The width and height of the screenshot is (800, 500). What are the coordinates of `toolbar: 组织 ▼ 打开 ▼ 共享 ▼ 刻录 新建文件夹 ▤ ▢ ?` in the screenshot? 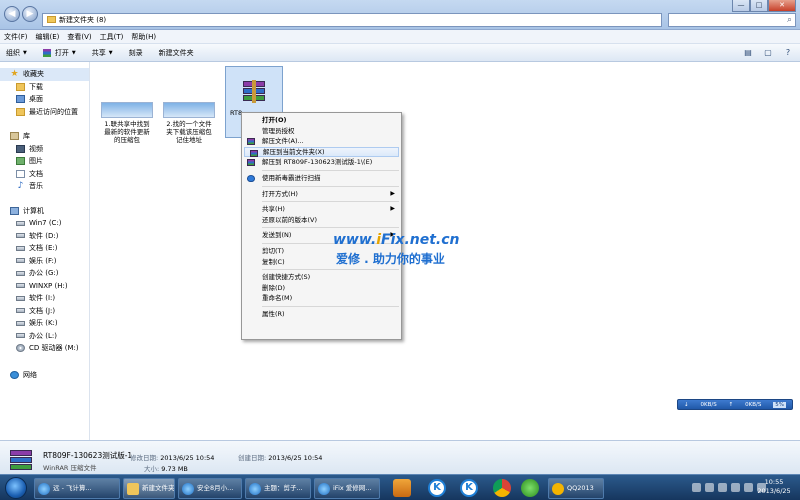 It's located at (400, 53).